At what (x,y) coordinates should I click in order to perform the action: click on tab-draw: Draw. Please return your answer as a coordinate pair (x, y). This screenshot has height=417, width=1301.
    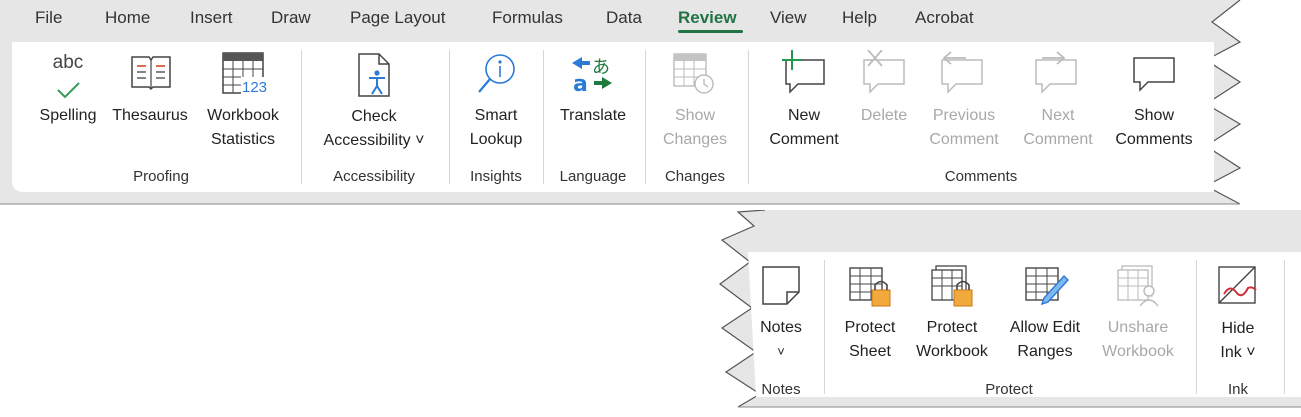
    Looking at the image, I should click on (291, 18).